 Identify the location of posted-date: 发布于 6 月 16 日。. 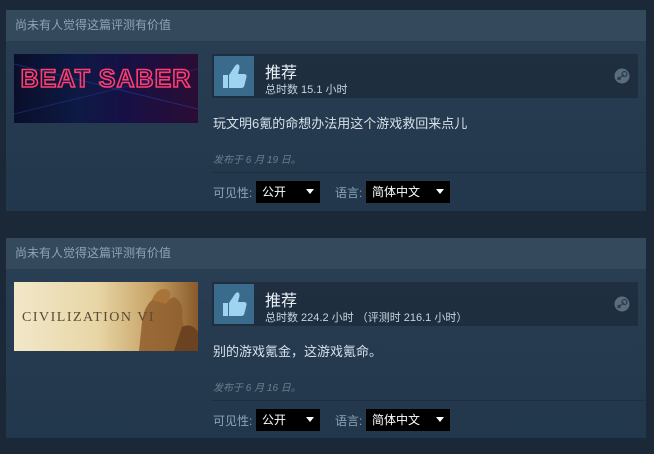
(257, 388).